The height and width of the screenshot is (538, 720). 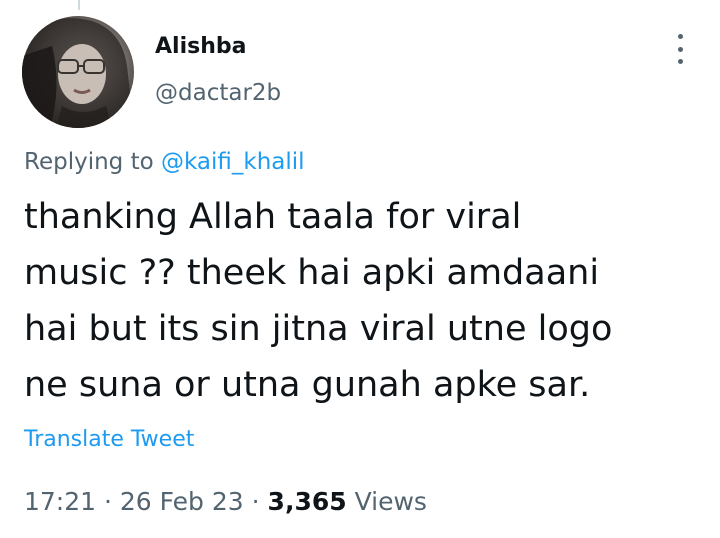 What do you see at coordinates (273, 217) in the screenshot?
I see `tweet-text-line: thanking Allah taala for viral` at bounding box center [273, 217].